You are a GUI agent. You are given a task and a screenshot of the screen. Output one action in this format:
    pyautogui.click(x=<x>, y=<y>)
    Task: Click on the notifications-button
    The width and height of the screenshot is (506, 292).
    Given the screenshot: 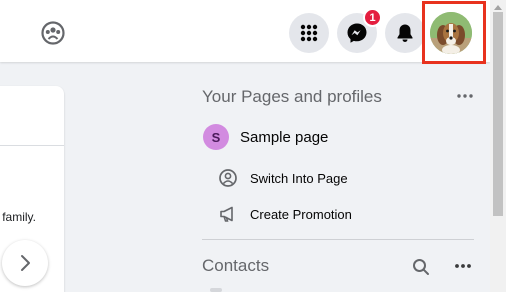 What is the action you would take?
    pyautogui.click(x=405, y=33)
    